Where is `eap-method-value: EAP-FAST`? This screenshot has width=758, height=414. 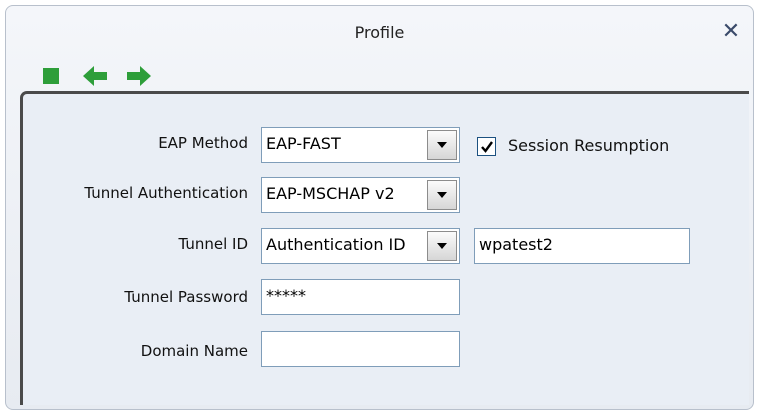
eap-method-value: EAP-FAST is located at coordinates (303, 143).